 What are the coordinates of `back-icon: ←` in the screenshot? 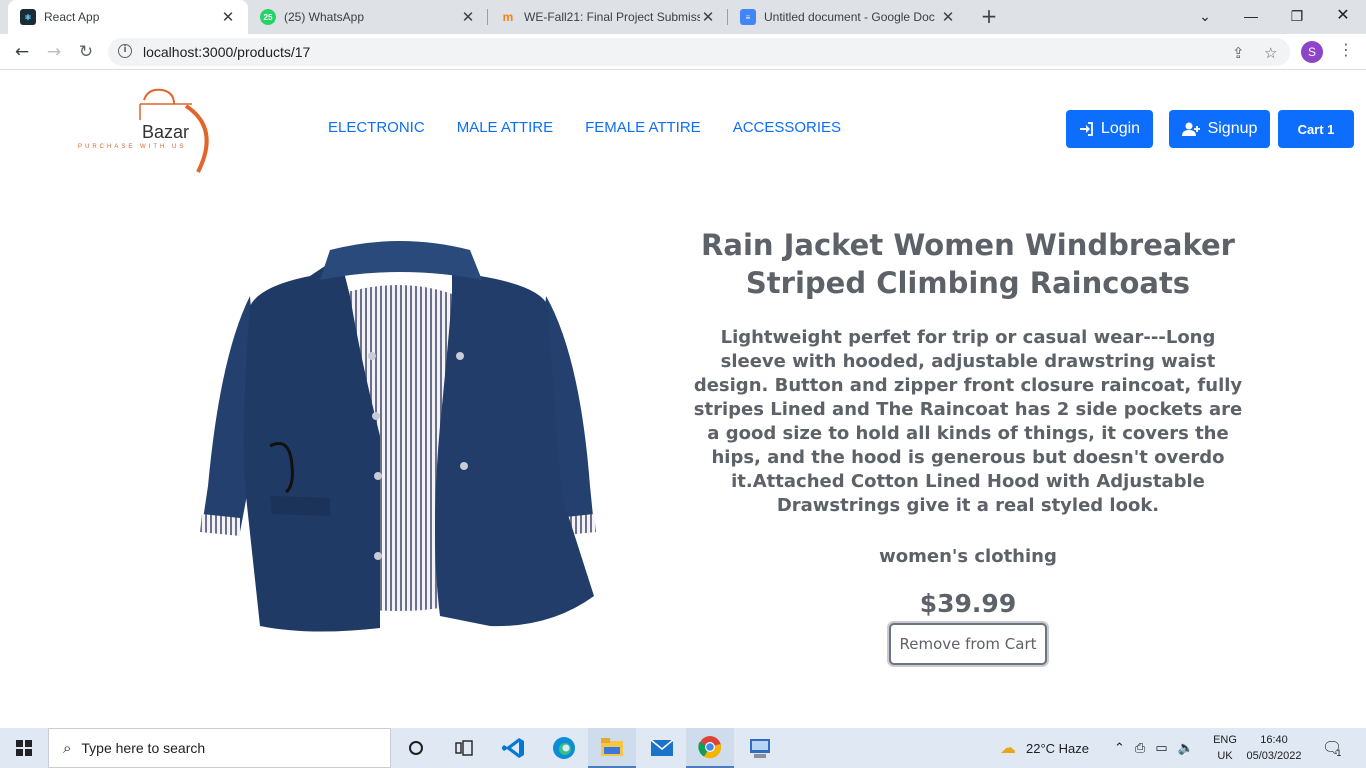 It's located at (22, 52).